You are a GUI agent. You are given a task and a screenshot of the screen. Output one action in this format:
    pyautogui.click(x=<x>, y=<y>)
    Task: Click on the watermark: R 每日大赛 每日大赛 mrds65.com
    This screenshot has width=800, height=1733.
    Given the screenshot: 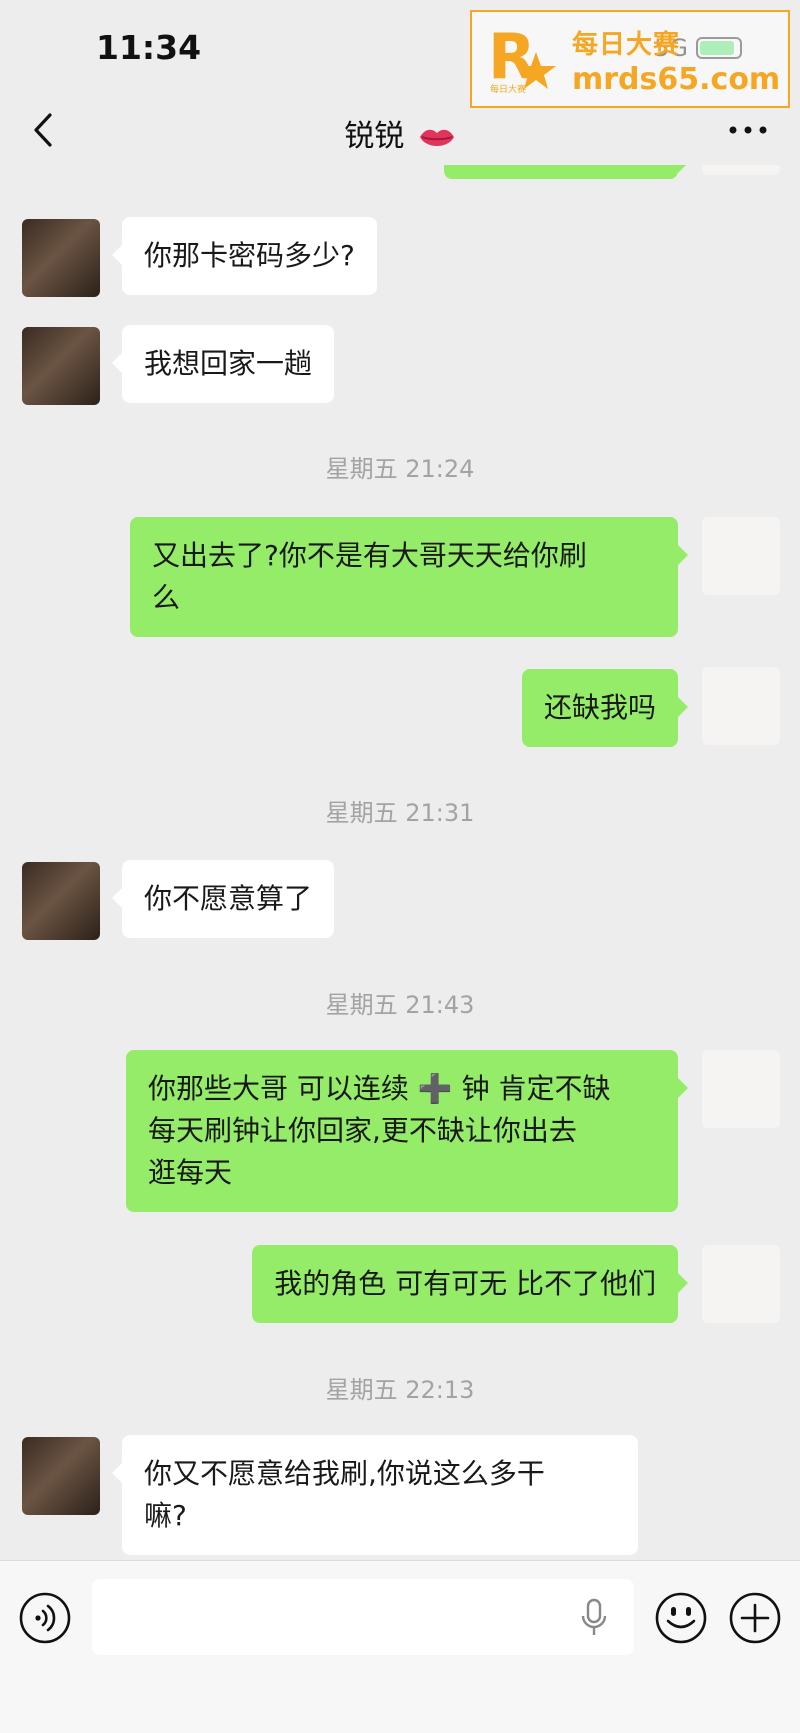 What is the action you would take?
    pyautogui.click(x=630, y=59)
    